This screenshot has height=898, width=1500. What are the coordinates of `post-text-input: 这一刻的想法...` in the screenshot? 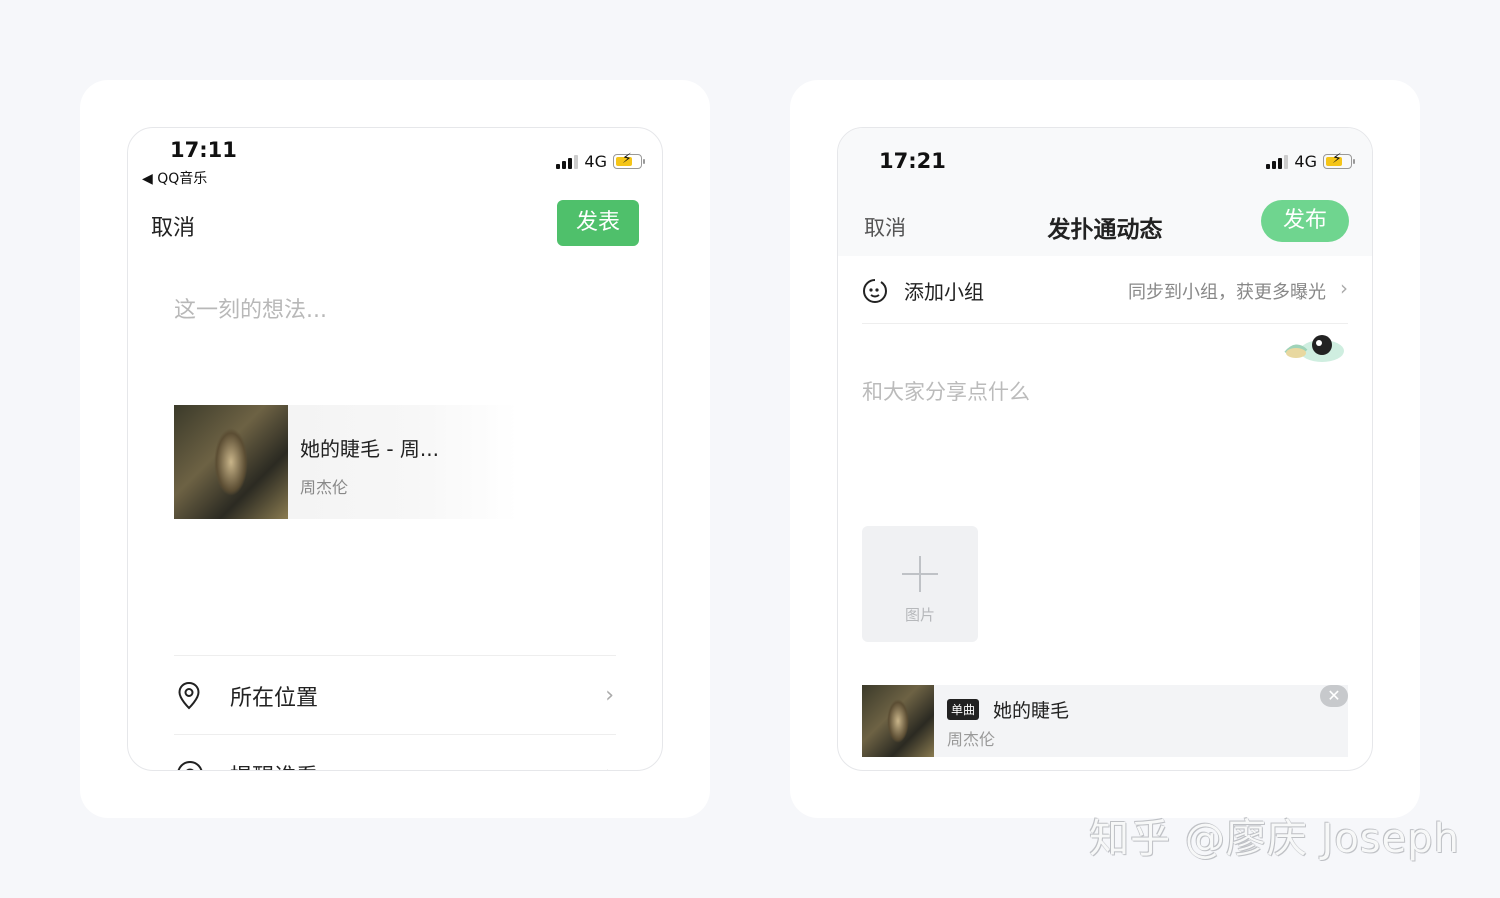 It's located at (250, 308).